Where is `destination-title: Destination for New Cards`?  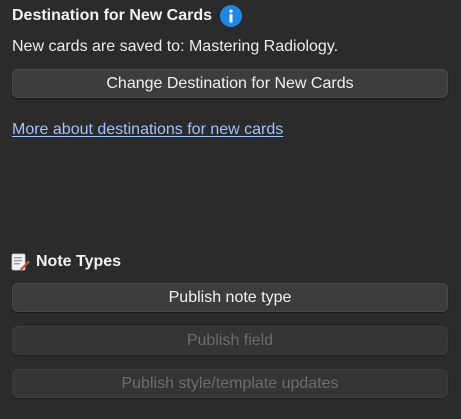
destination-title: Destination for New Cards is located at coordinates (112, 15).